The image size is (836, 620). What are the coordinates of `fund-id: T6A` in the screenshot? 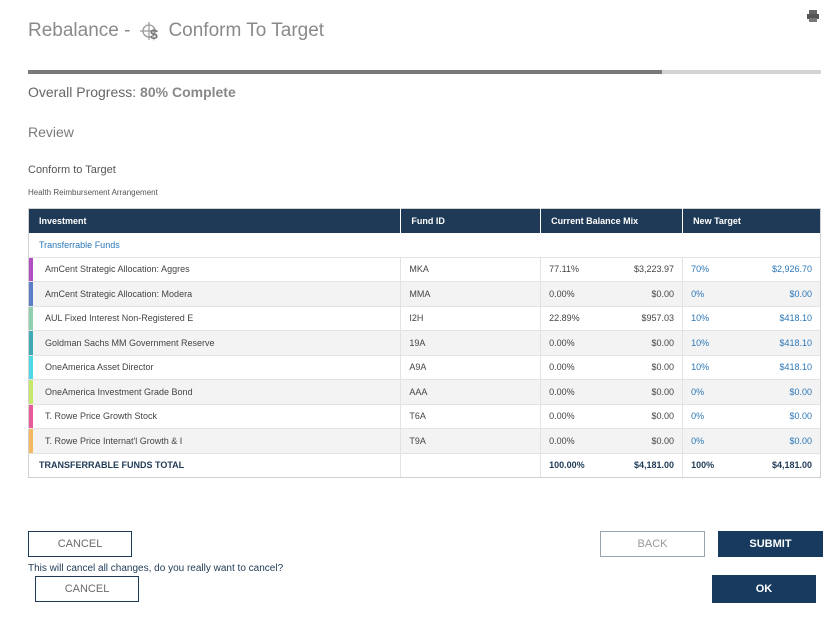 It's located at (471, 416).